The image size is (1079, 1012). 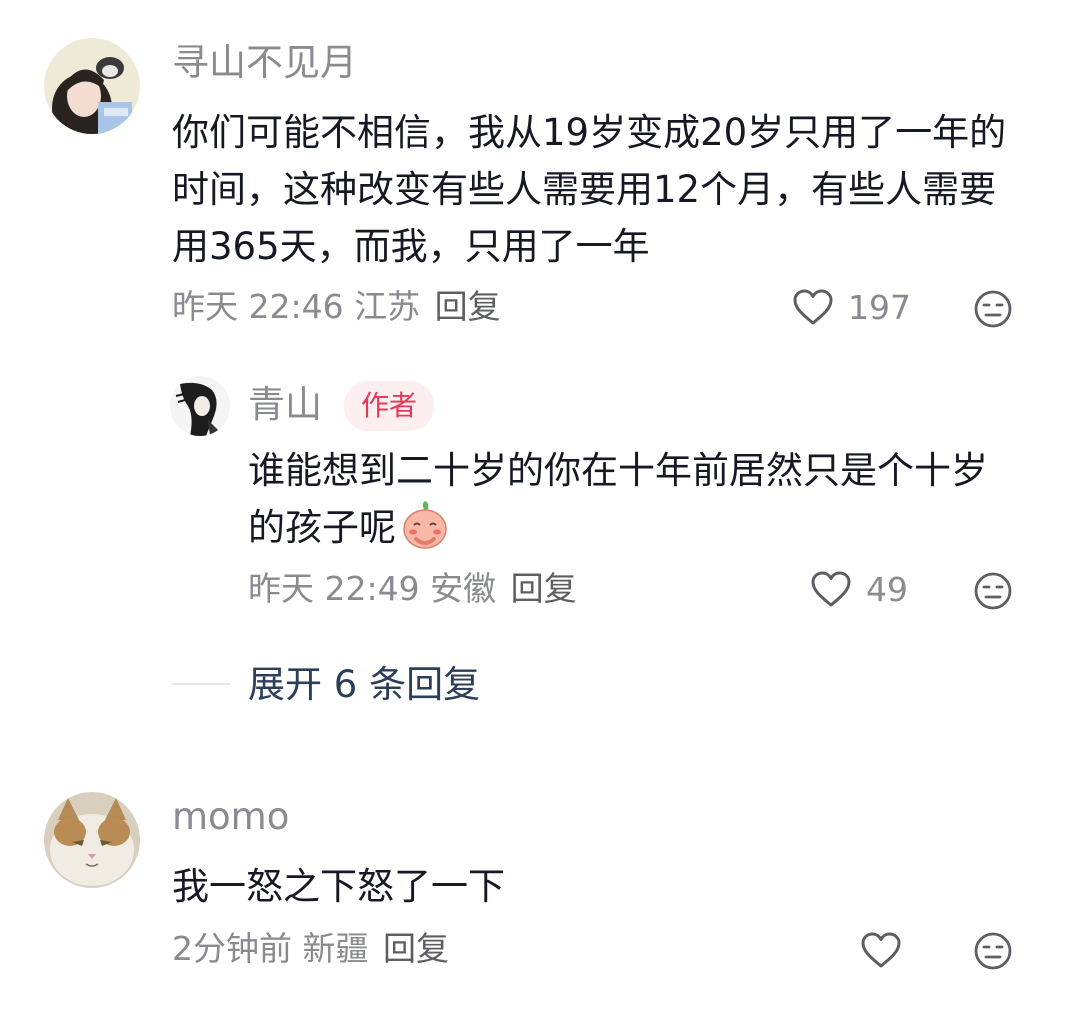 I want to click on expand-divider, so click(x=201, y=684).